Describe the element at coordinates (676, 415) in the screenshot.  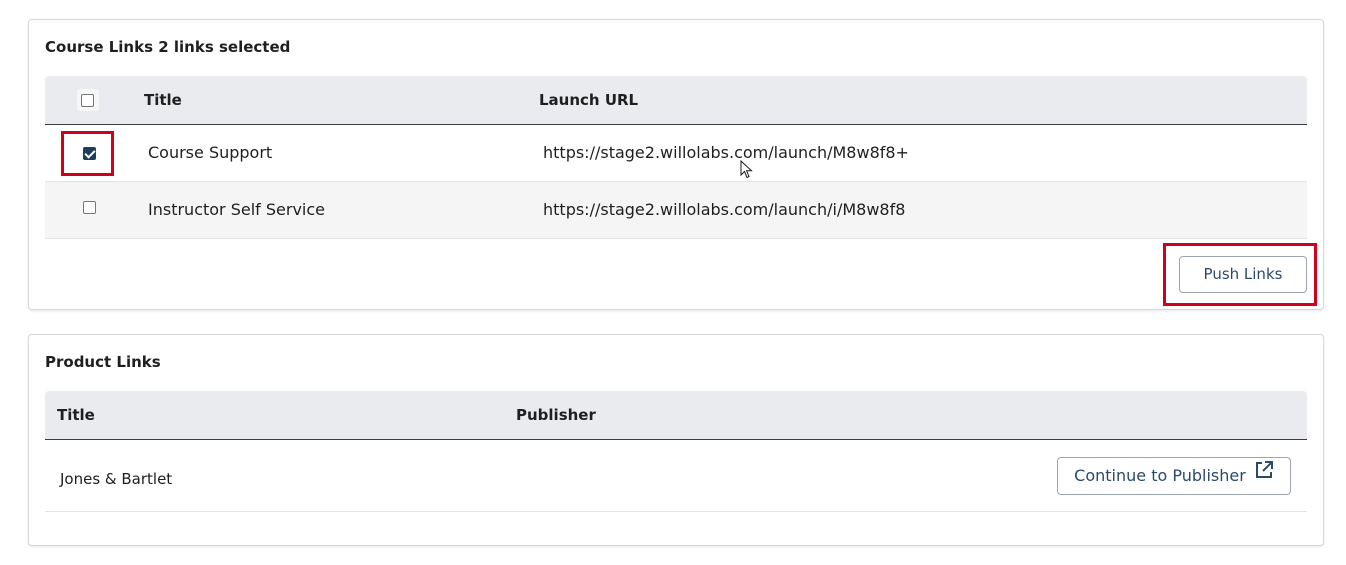
I see `table-header: Title Publisher` at that location.